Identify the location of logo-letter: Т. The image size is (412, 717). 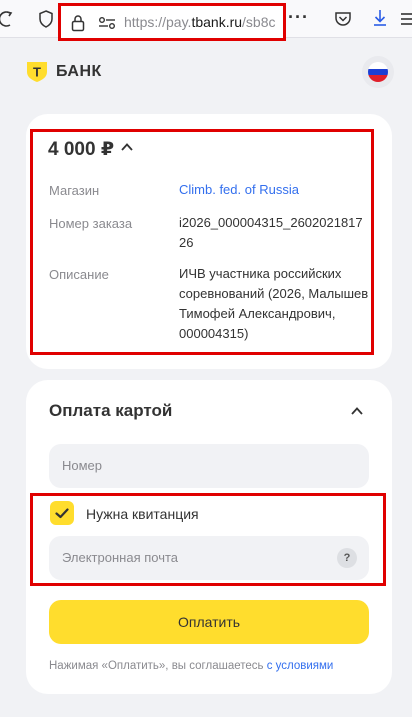
(37, 72).